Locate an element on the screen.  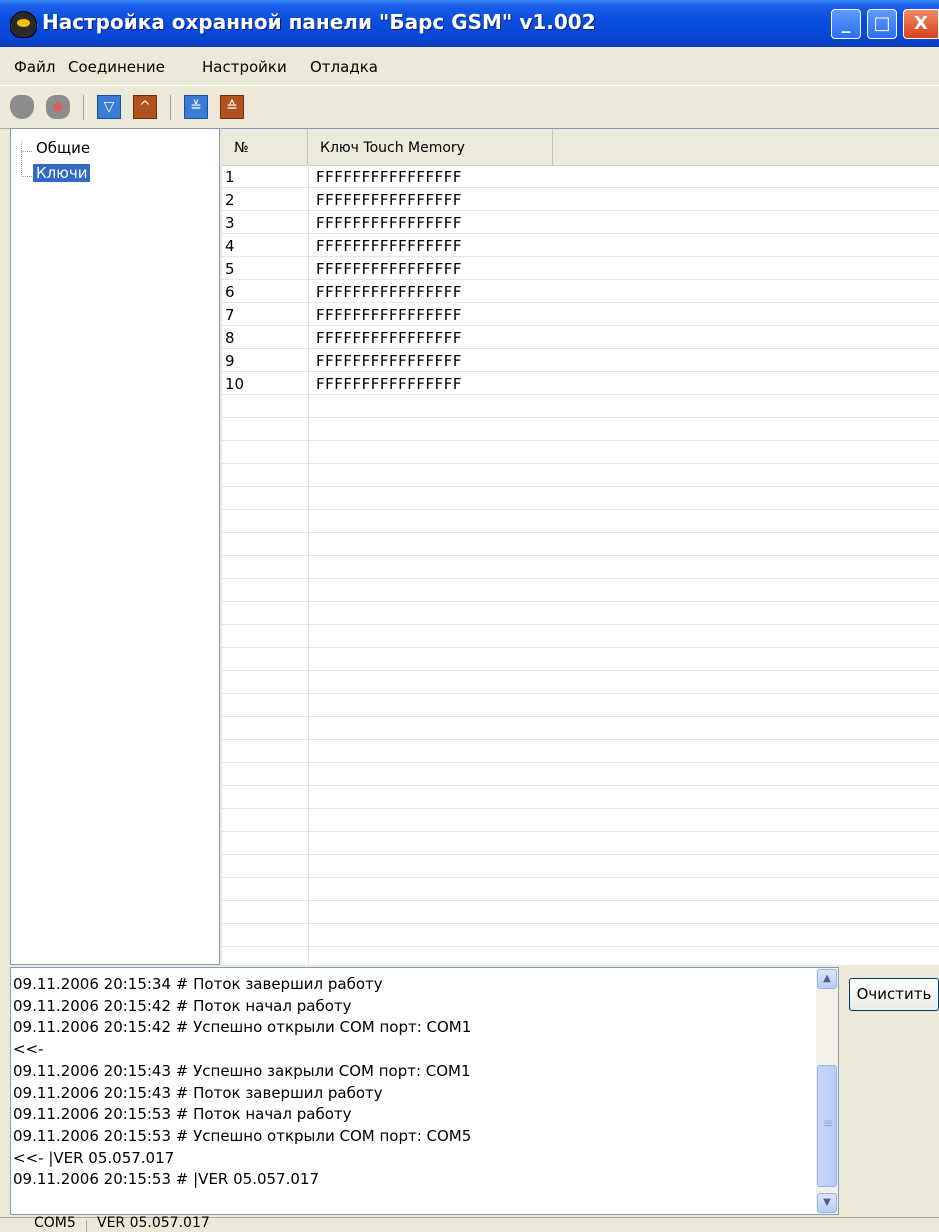
log-line: 09.11.2006 20:15:53 # |VER 05.057.017 is located at coordinates (166, 1179).